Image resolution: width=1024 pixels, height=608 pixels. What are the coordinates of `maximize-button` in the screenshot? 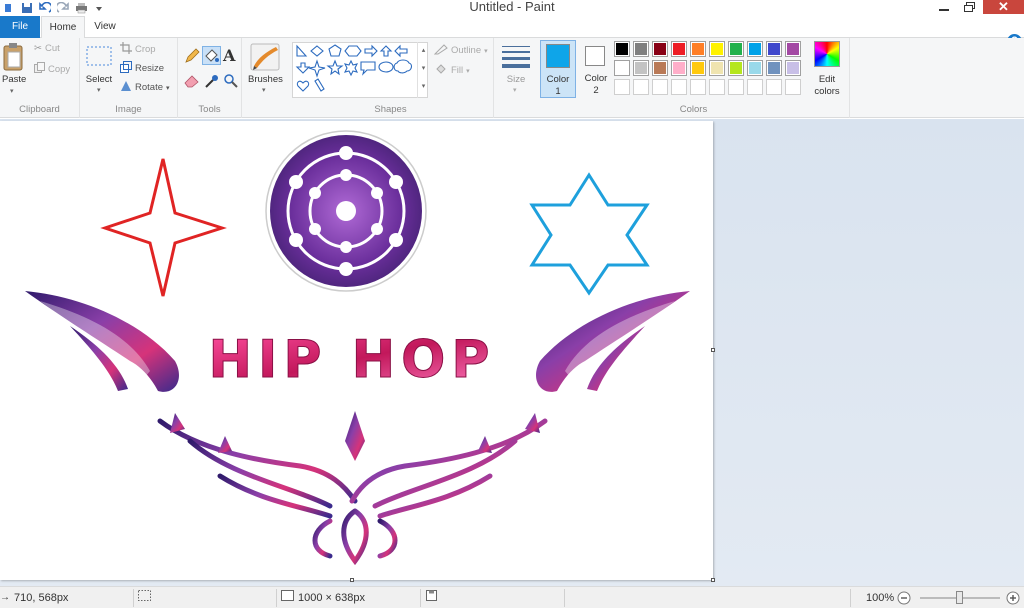 It's located at (969, 7).